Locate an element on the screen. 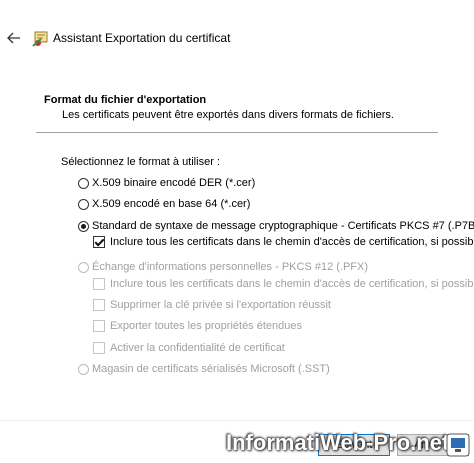 The width and height of the screenshot is (474, 463). informatiweb-logo-icon is located at coordinates (458, 445).